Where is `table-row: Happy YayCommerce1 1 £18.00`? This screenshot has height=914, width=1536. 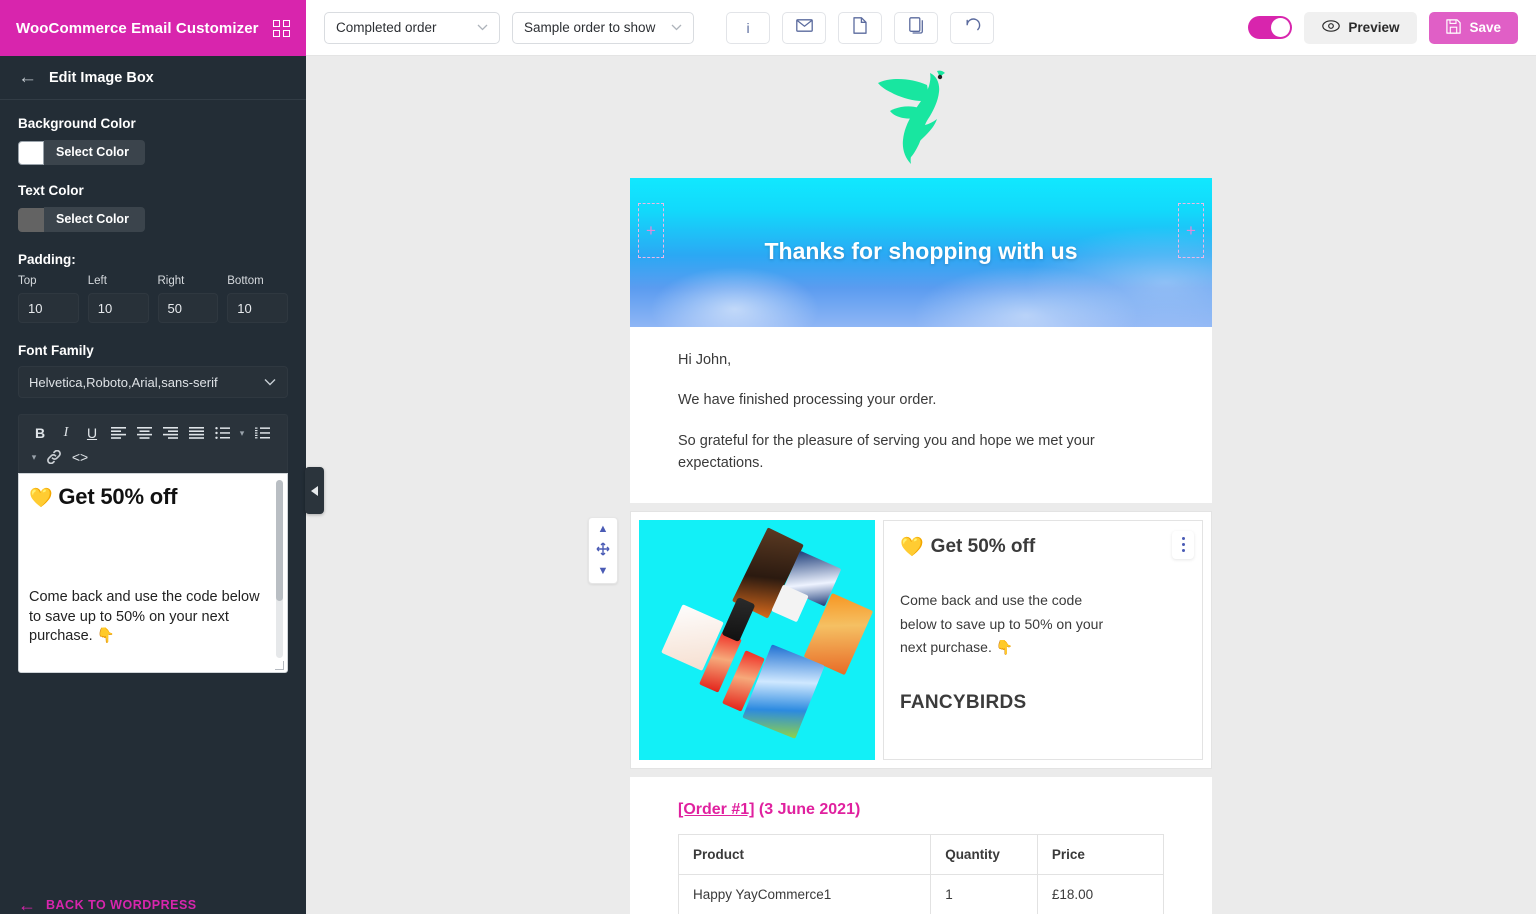 table-row: Happy YayCommerce1 1 £18.00 is located at coordinates (921, 893).